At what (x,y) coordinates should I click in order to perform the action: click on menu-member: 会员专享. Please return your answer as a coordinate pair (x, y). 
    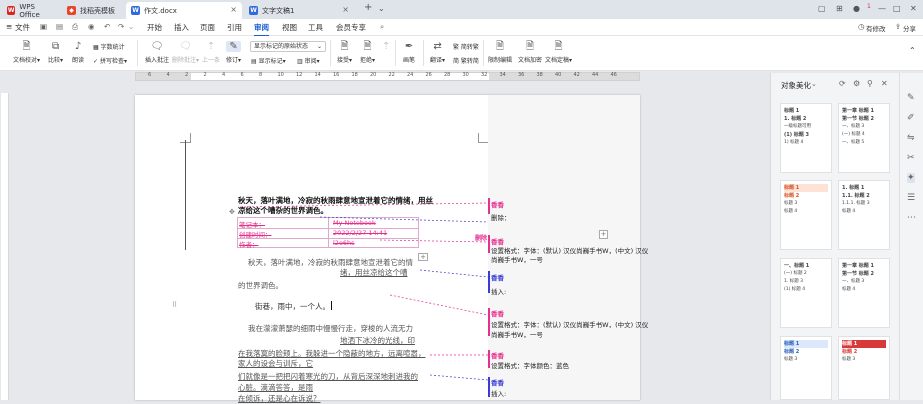
    Looking at the image, I should click on (351, 27).